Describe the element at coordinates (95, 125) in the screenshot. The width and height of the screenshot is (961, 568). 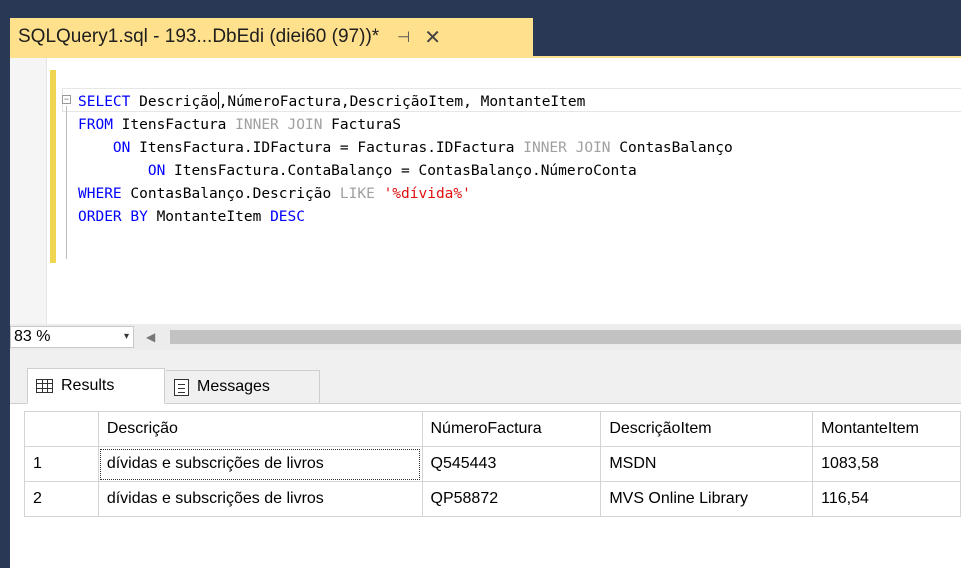
I see `keyword-token: FROM` at that location.